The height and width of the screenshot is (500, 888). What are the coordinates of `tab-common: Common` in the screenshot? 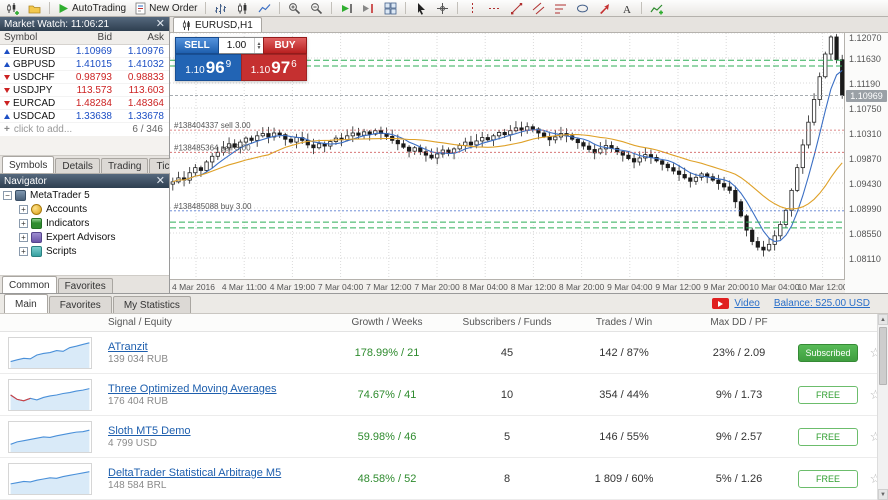 It's located at (29, 284).